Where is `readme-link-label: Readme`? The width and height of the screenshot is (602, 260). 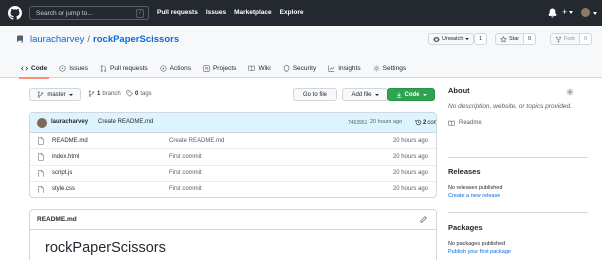 readme-link-label: Readme is located at coordinates (470, 123).